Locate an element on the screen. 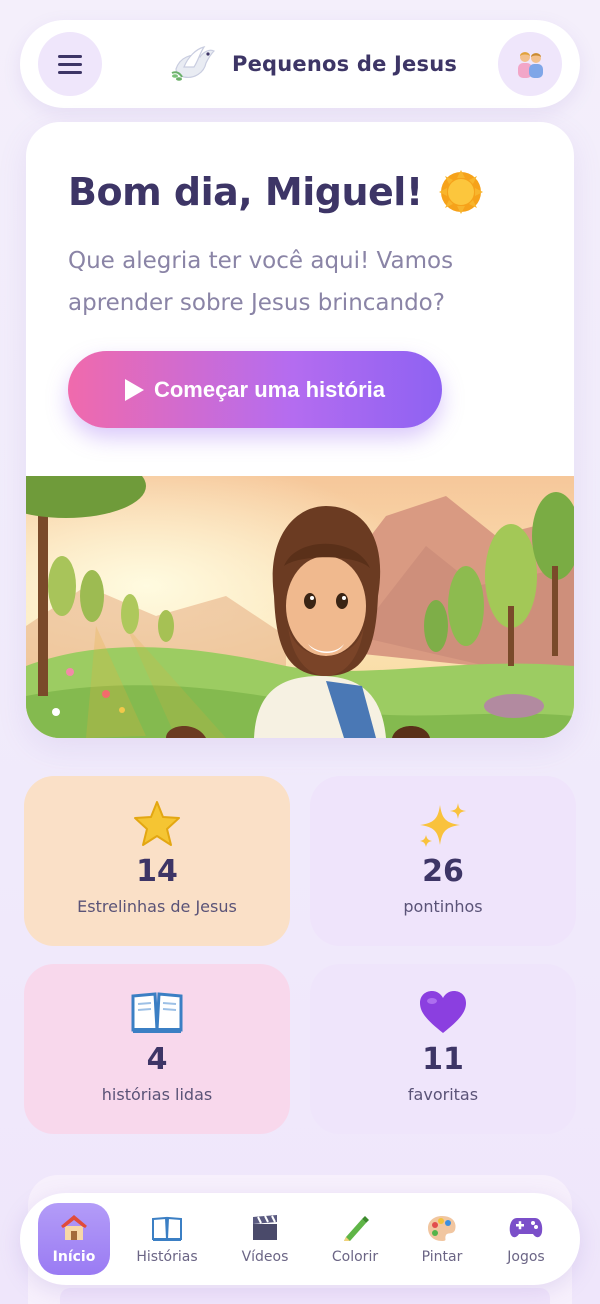 The width and height of the screenshot is (600, 1304). start-story-label: Começar uma história is located at coordinates (269, 389).